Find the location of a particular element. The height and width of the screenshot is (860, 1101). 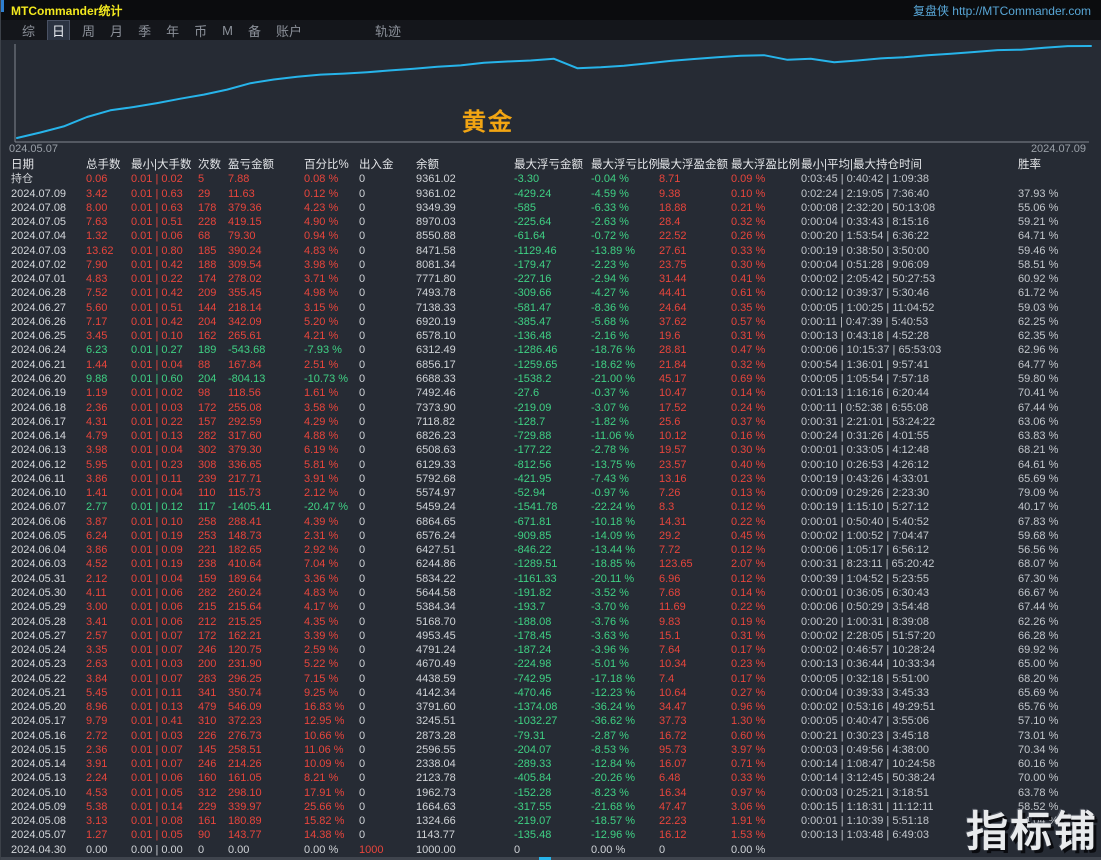

cell: 8550.88 is located at coordinates (436, 236).